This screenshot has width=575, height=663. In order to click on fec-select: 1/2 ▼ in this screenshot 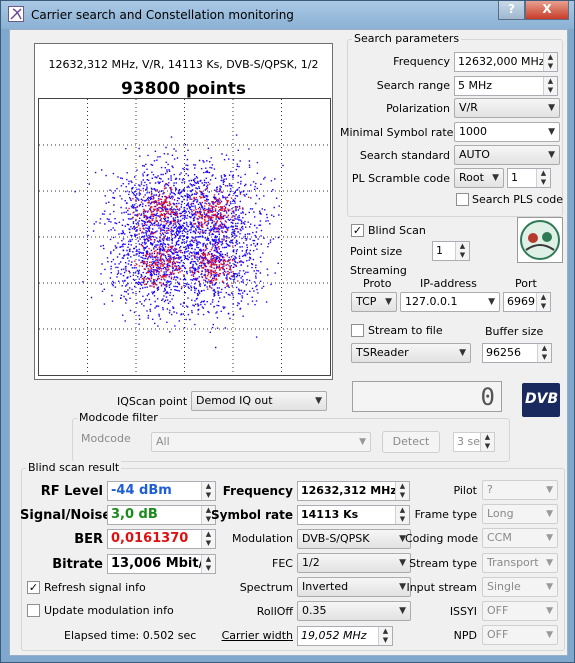, I will do `click(354, 563)`.